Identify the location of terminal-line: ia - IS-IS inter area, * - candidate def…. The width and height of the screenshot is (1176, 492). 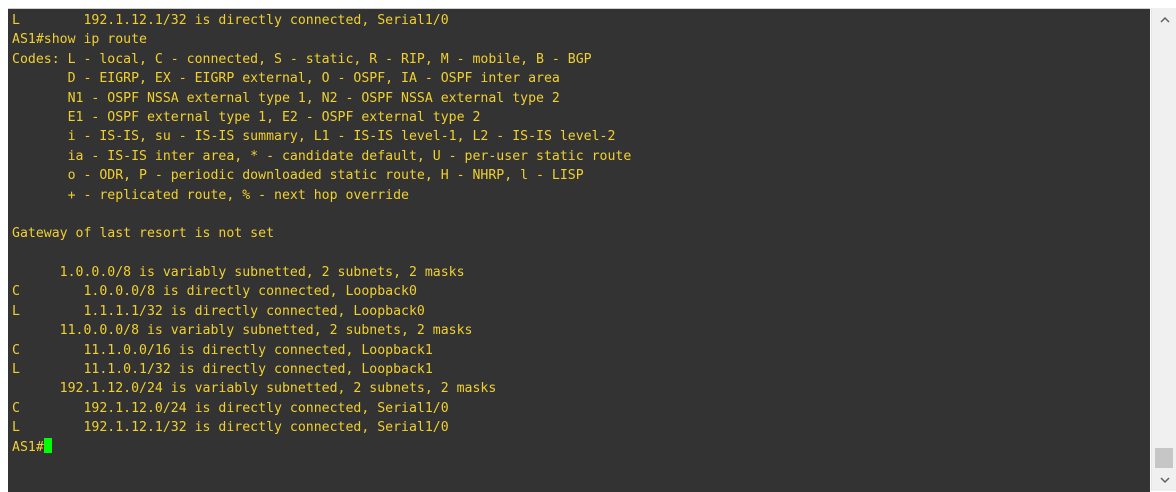
(322, 156).